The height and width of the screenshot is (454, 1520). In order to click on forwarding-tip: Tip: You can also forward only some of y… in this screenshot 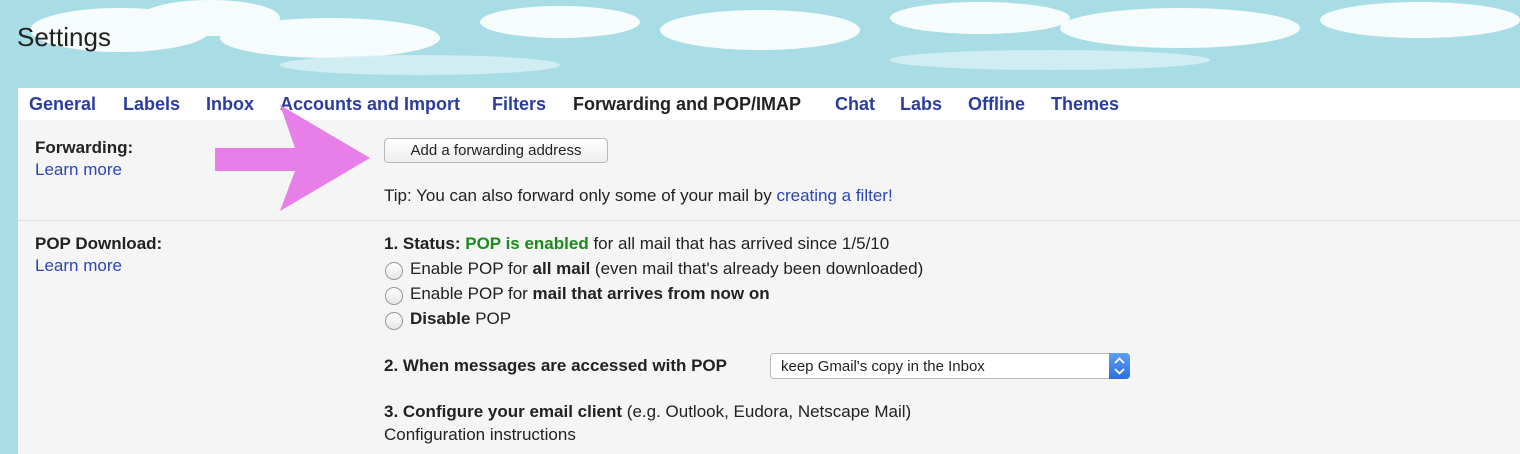, I will do `click(638, 196)`.